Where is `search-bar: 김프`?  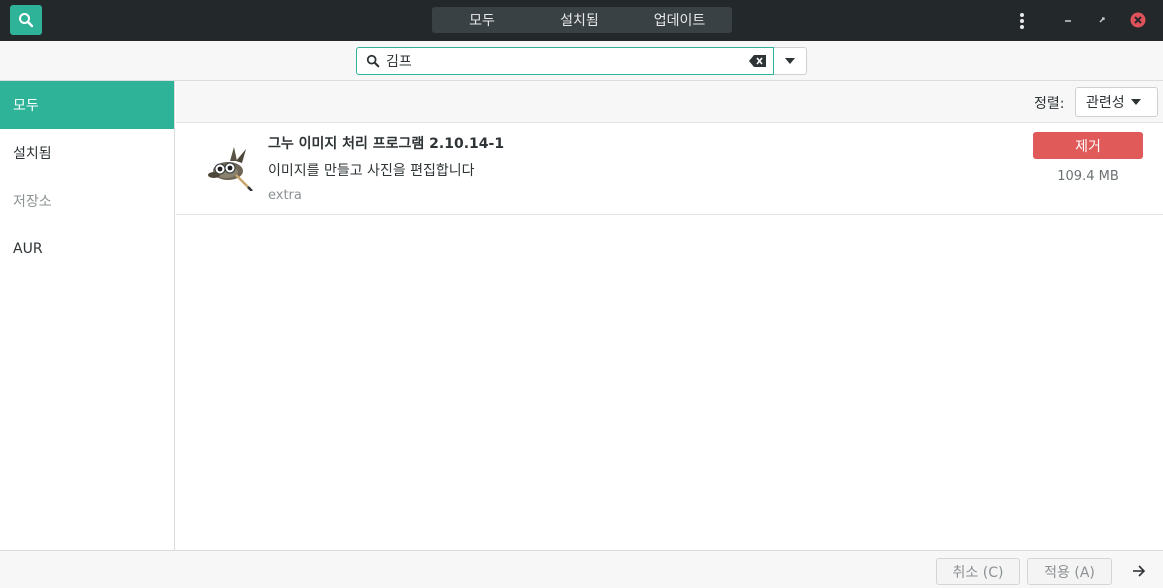
search-bar: 김프 is located at coordinates (581, 61).